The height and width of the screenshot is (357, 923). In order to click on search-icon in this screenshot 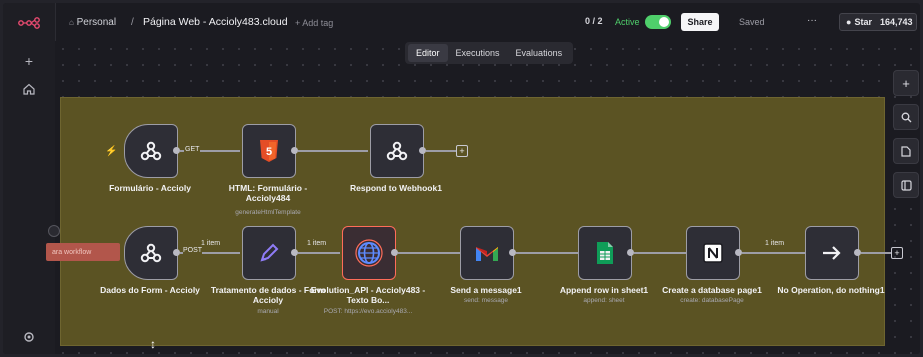, I will do `click(906, 117)`.